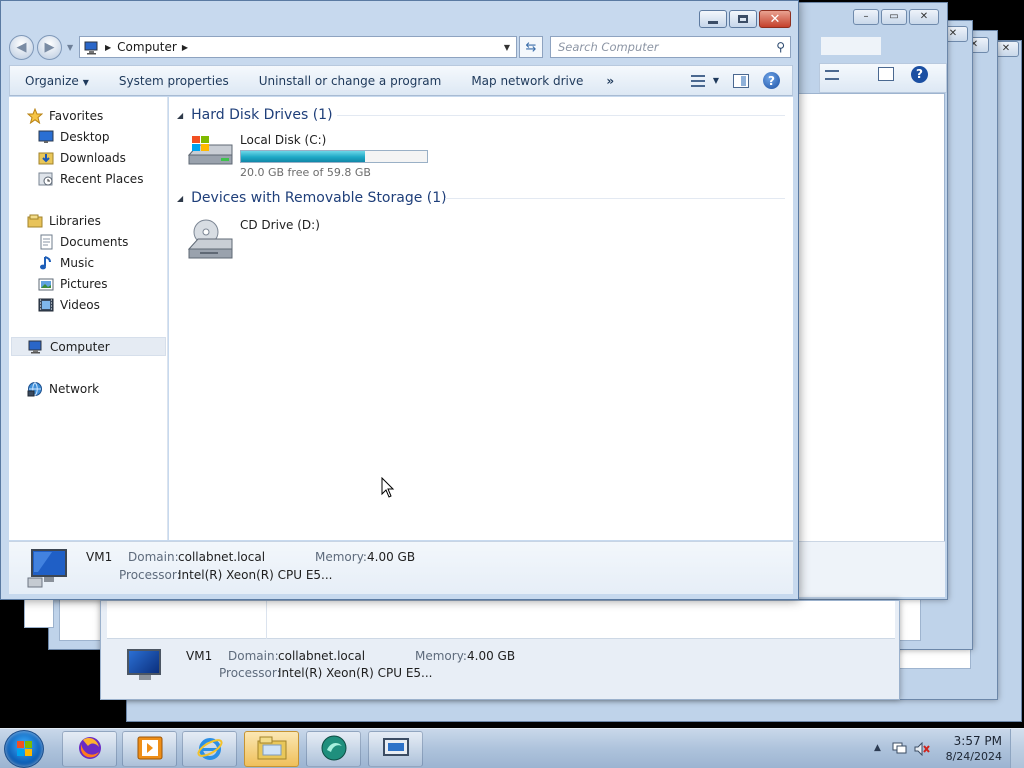 This screenshot has width=1024, height=768. What do you see at coordinates (253, 241) in the screenshot?
I see `drive-d: CD Drive (D:)` at bounding box center [253, 241].